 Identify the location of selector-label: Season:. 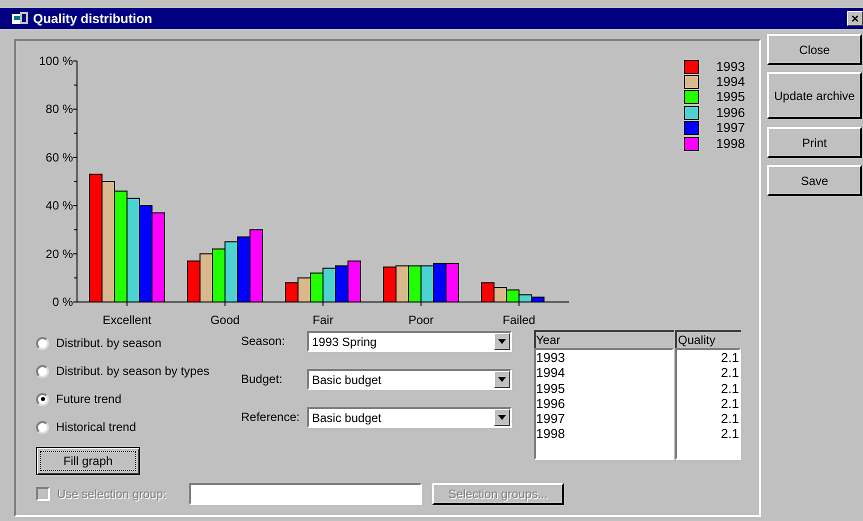
(263, 341).